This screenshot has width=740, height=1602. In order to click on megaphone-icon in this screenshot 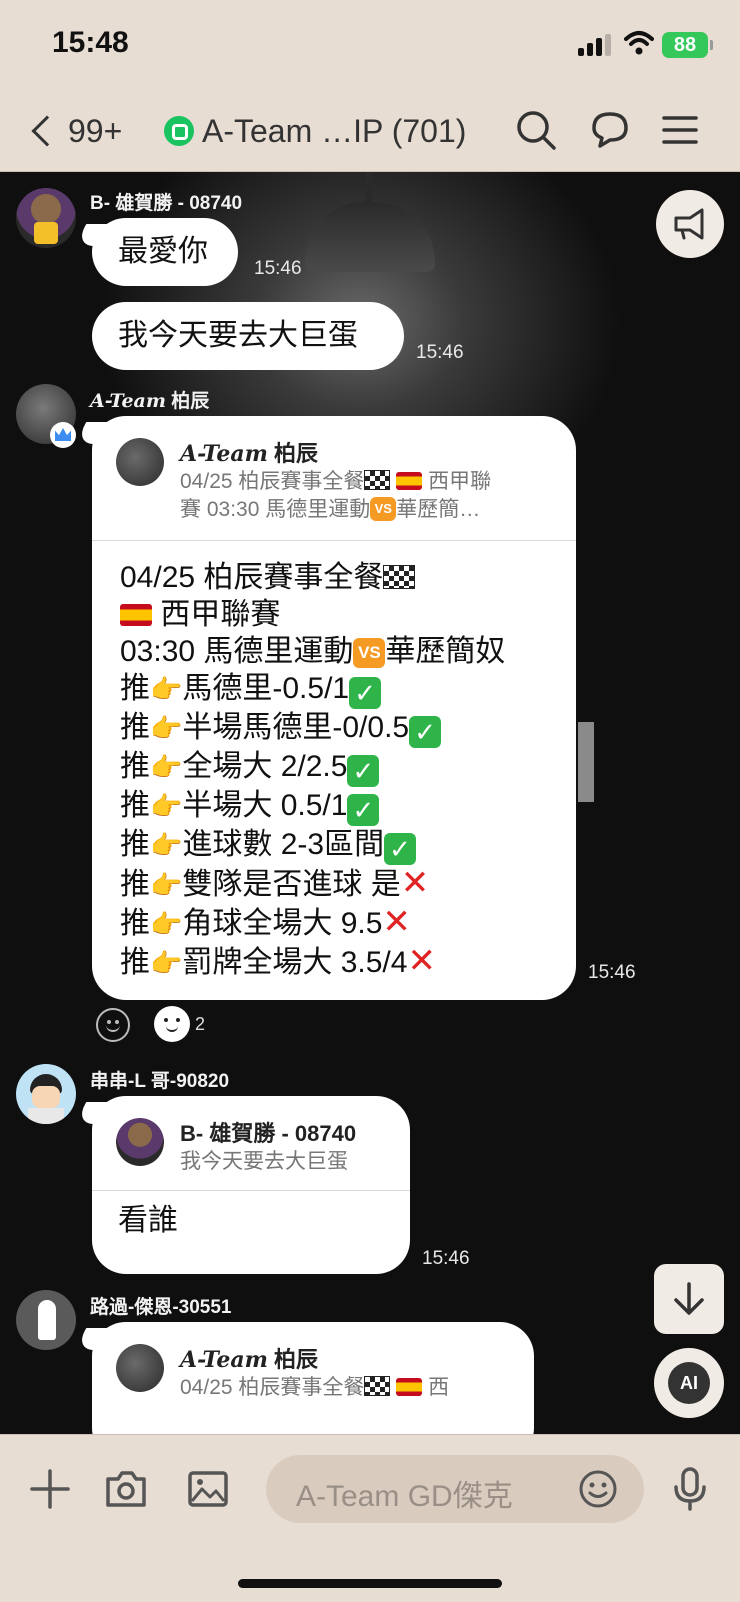, I will do `click(689, 224)`.